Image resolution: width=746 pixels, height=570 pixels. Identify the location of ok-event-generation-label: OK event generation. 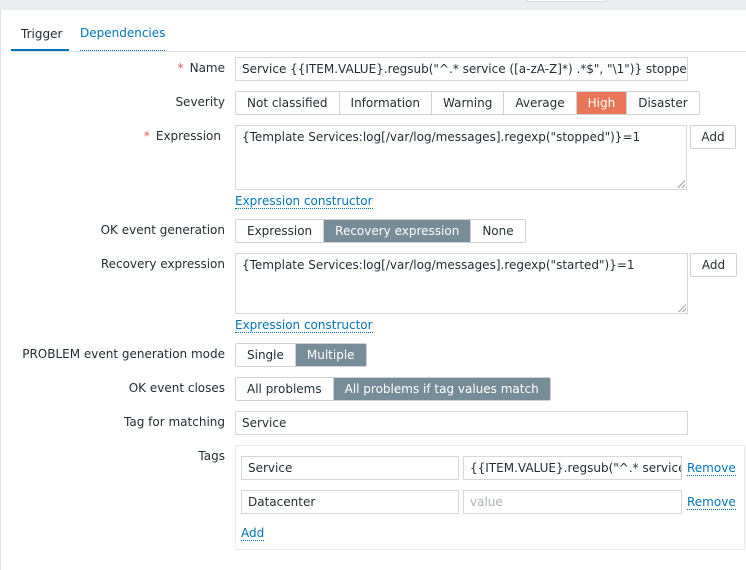
(162, 230).